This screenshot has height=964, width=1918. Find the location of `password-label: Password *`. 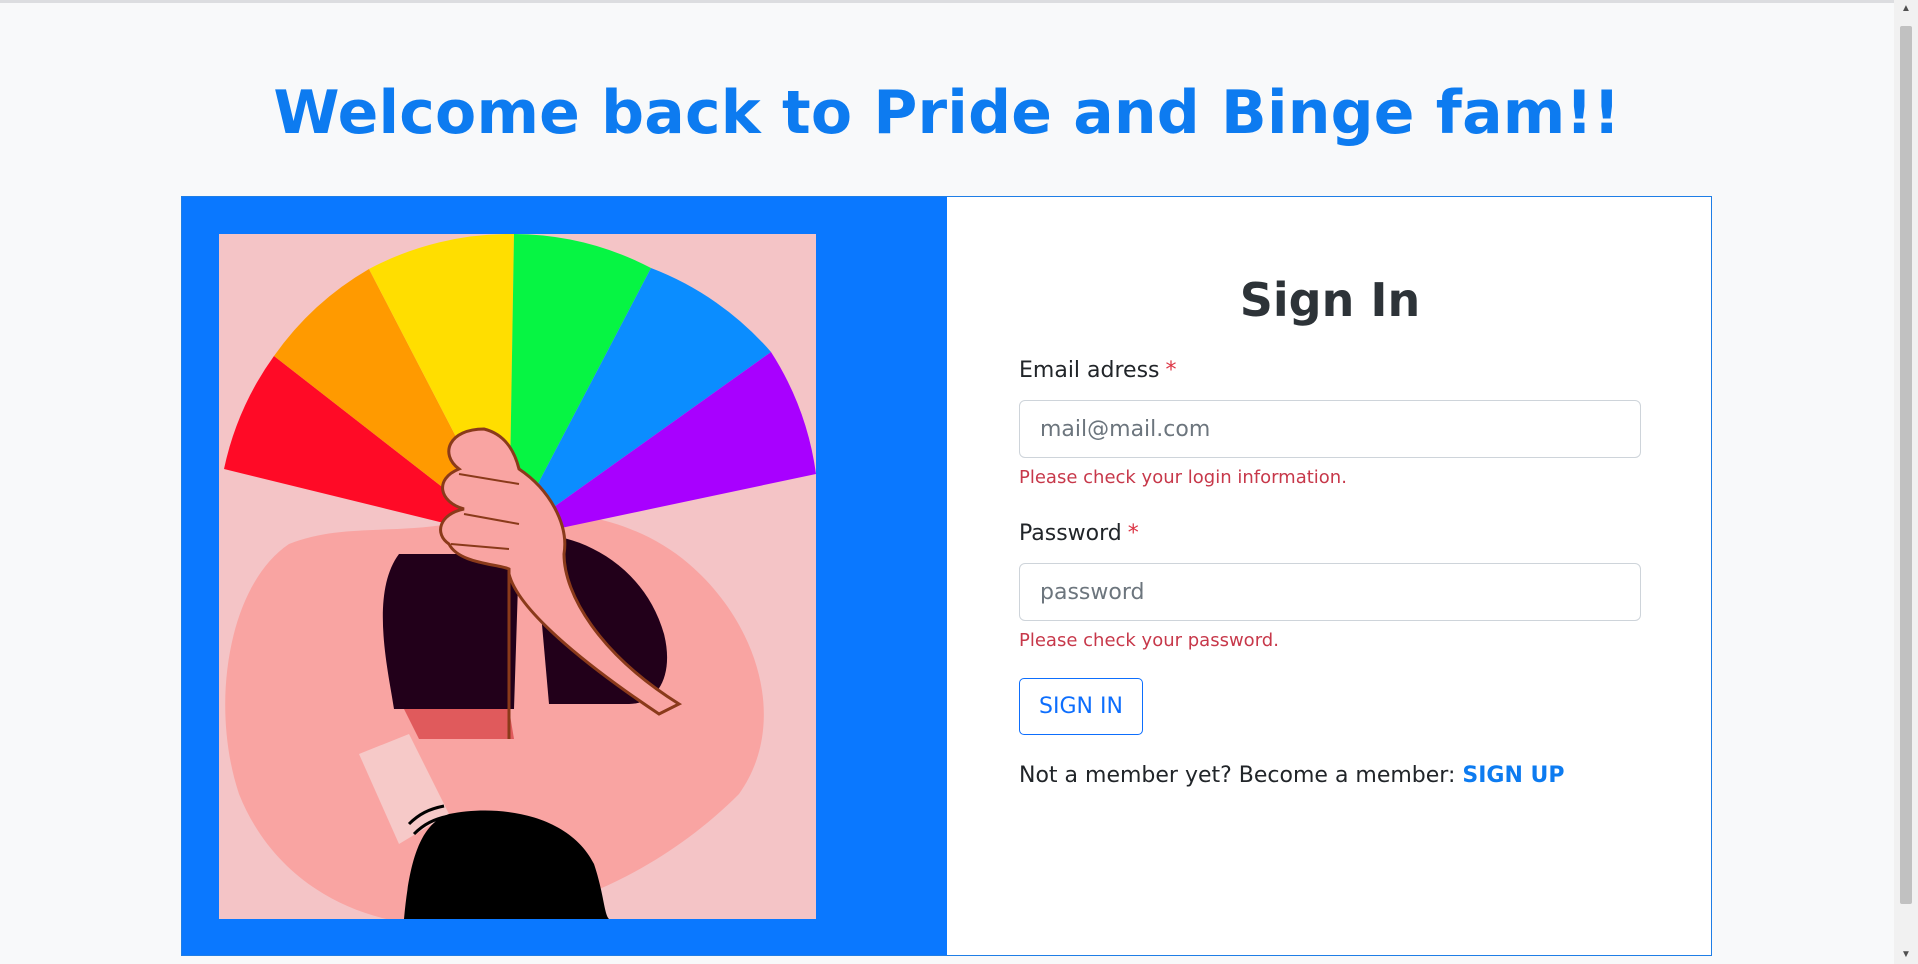

password-label: Password * is located at coordinates (1079, 533).